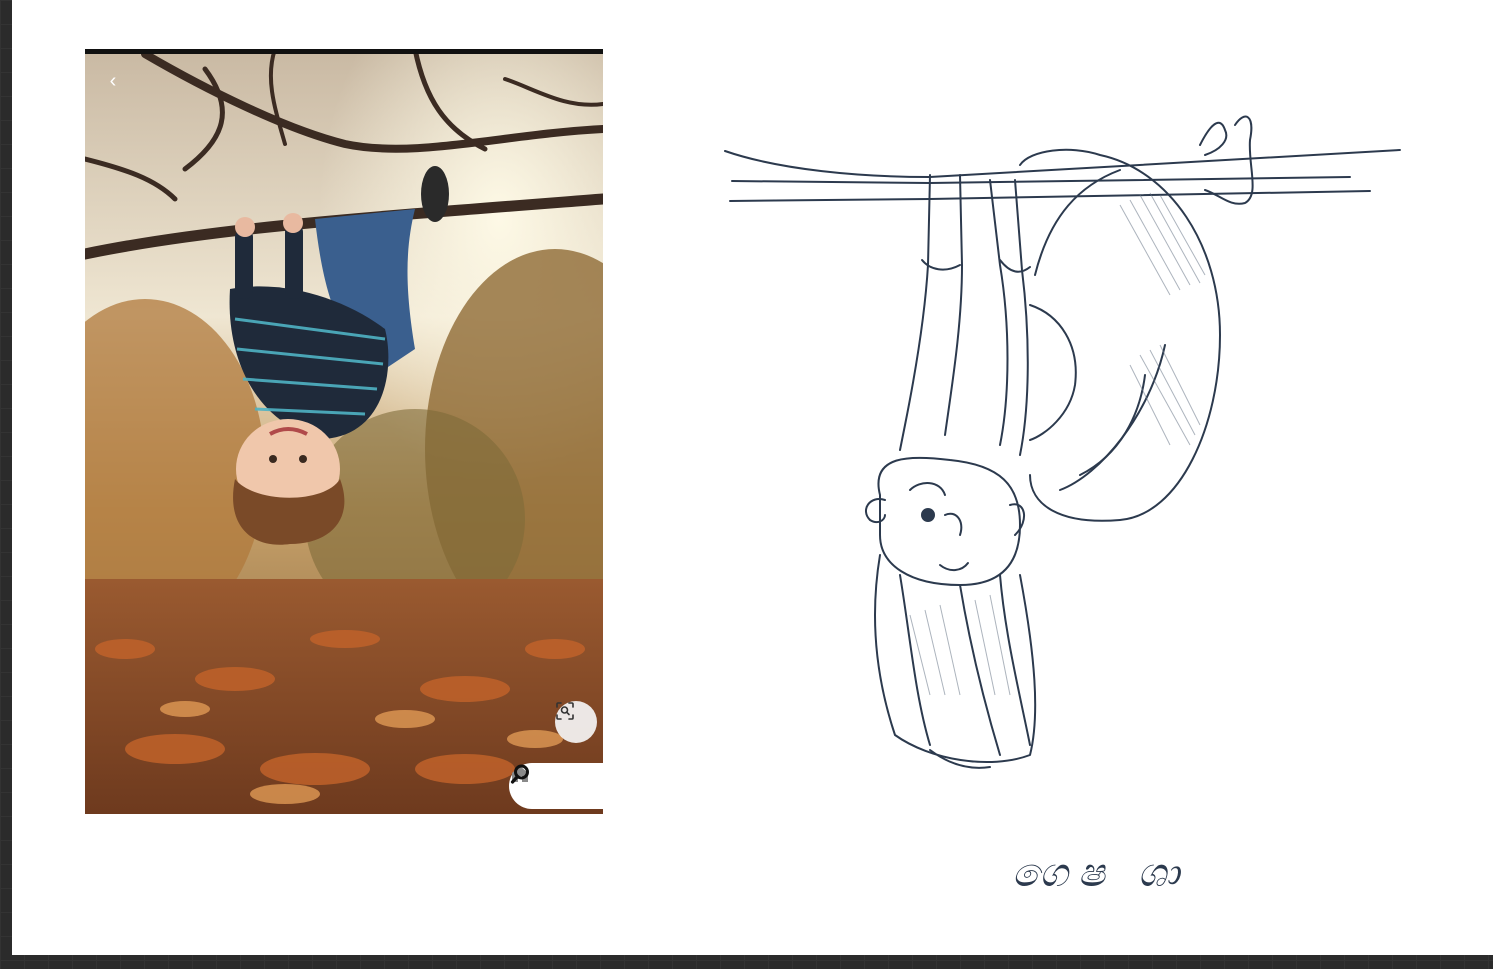 The image size is (1493, 969). I want to click on sketch-caption: ගෙෂ ශා, so click(1101, 873).